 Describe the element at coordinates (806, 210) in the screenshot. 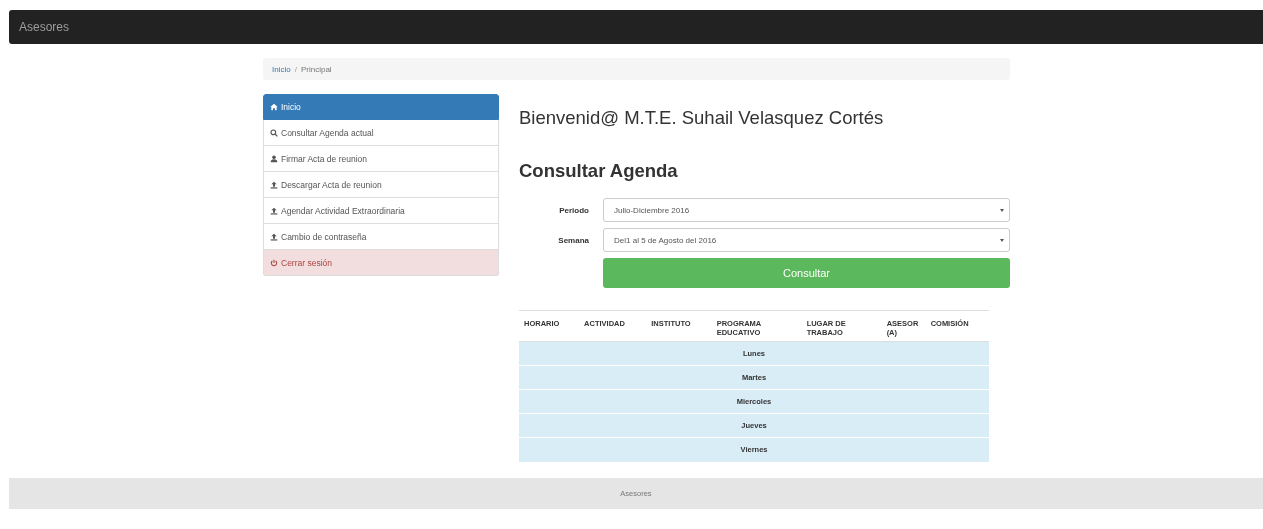

I see `select-field: Julio-Diciembre 2016` at that location.